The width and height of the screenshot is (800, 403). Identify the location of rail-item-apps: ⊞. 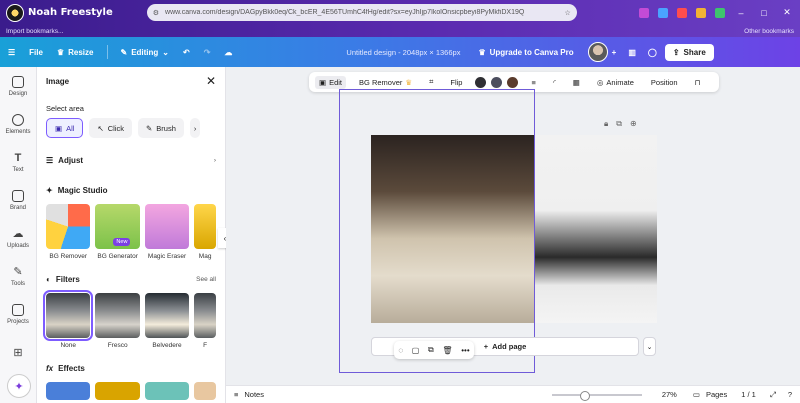
(18, 352).